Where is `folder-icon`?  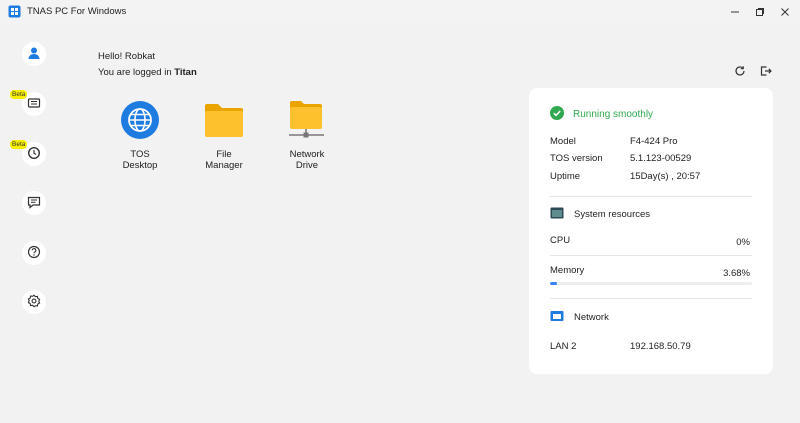 folder-icon is located at coordinates (224, 120).